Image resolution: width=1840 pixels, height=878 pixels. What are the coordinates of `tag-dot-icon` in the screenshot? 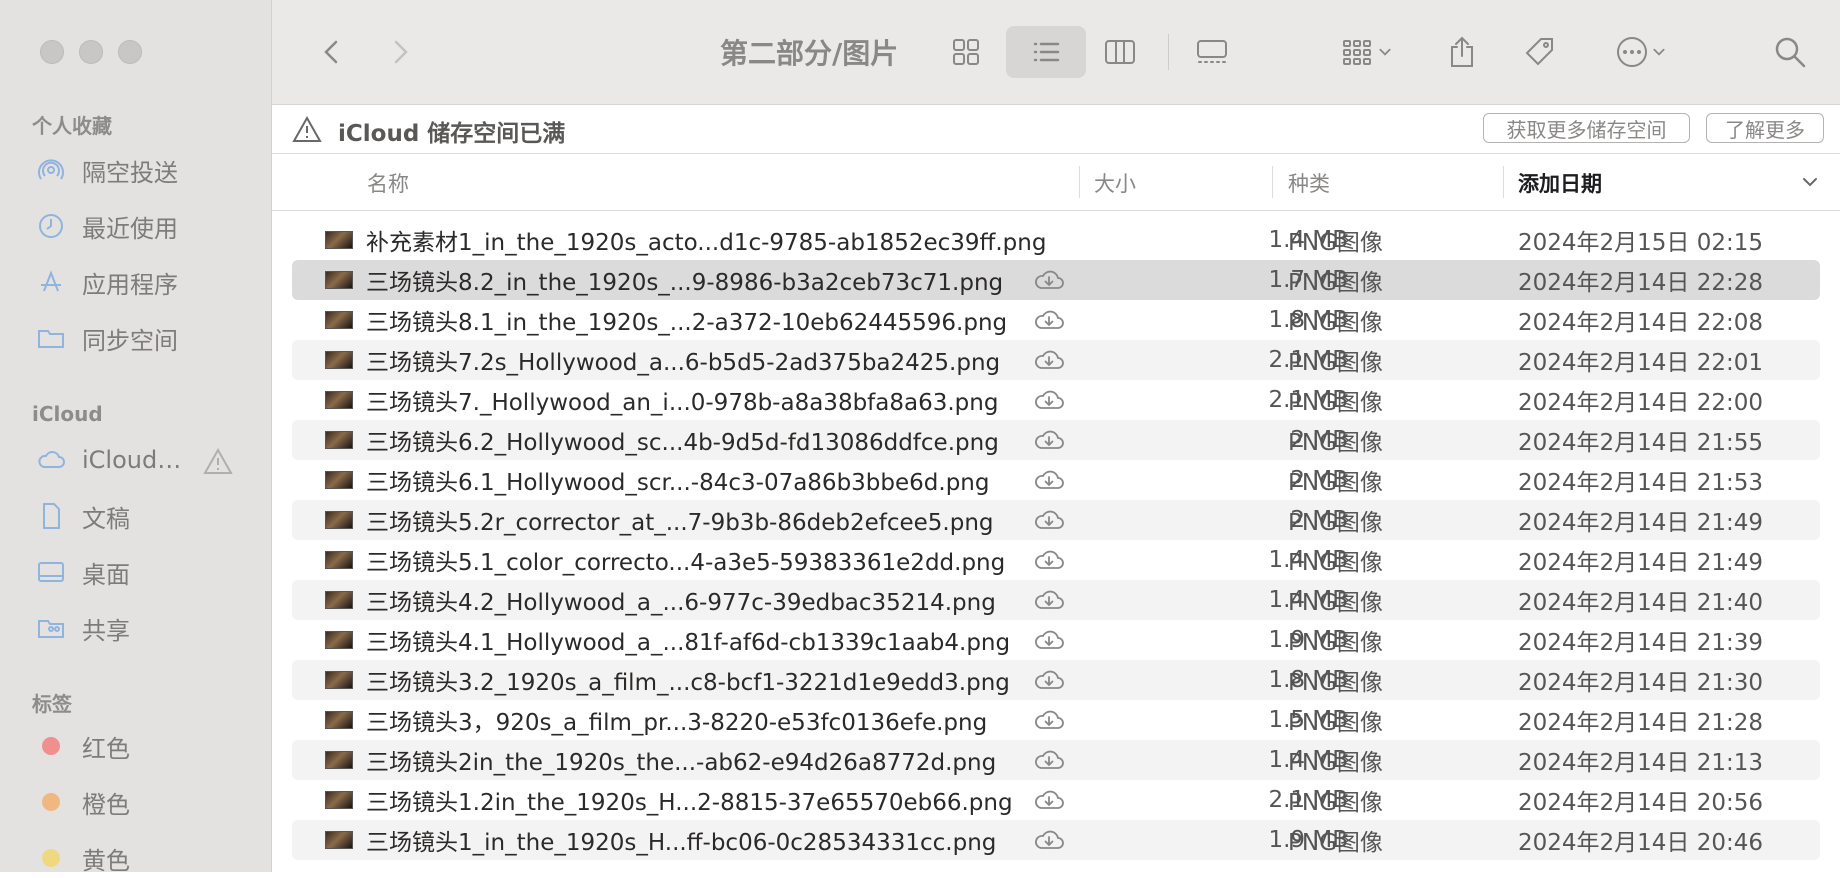 It's located at (51, 746).